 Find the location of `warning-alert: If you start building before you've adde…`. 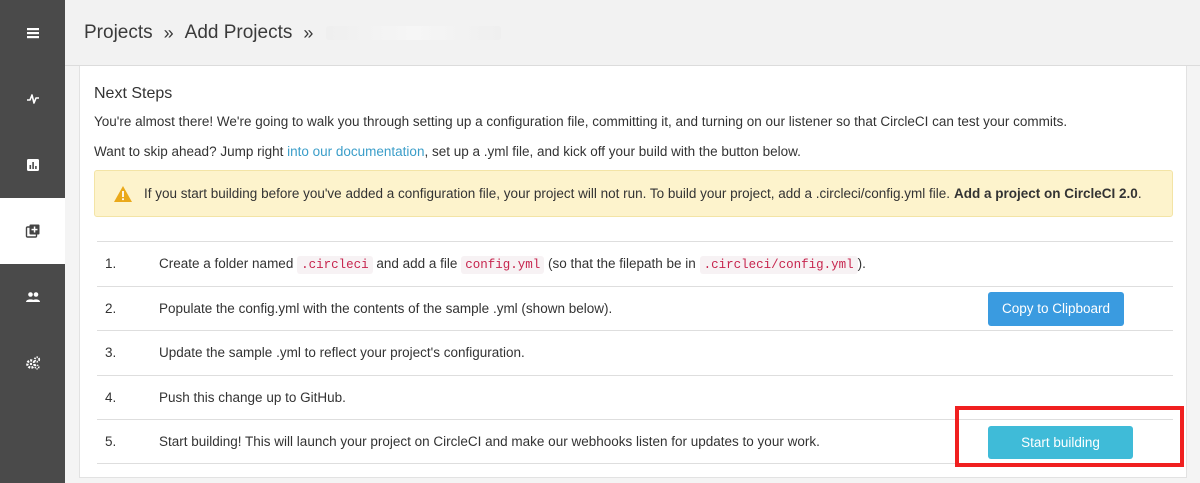

warning-alert: If you start building before you've adde… is located at coordinates (633, 193).